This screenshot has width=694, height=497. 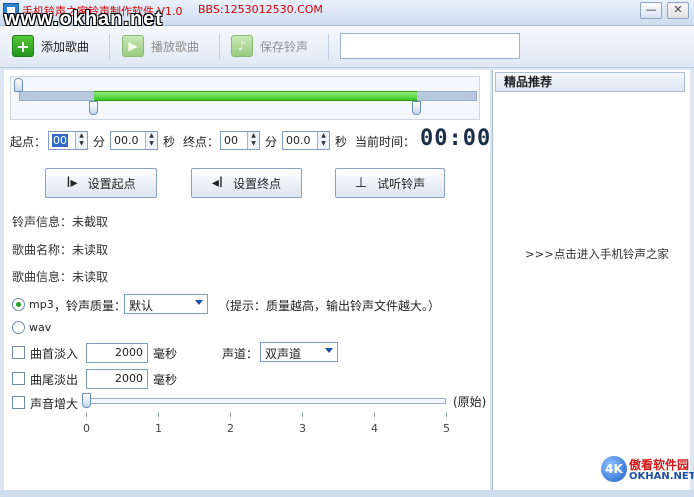 What do you see at coordinates (18, 327) in the screenshot?
I see `wav-radio` at bounding box center [18, 327].